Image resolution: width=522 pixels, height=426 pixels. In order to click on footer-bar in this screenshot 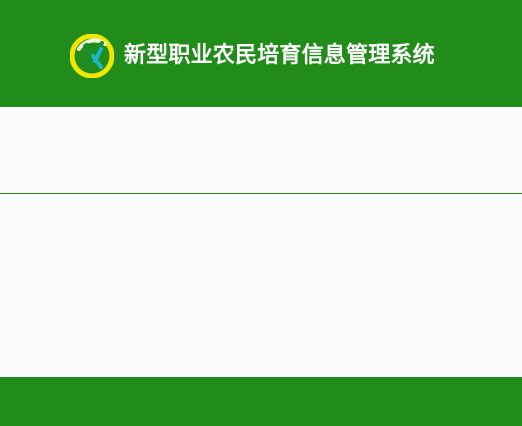, I will do `click(261, 401)`.